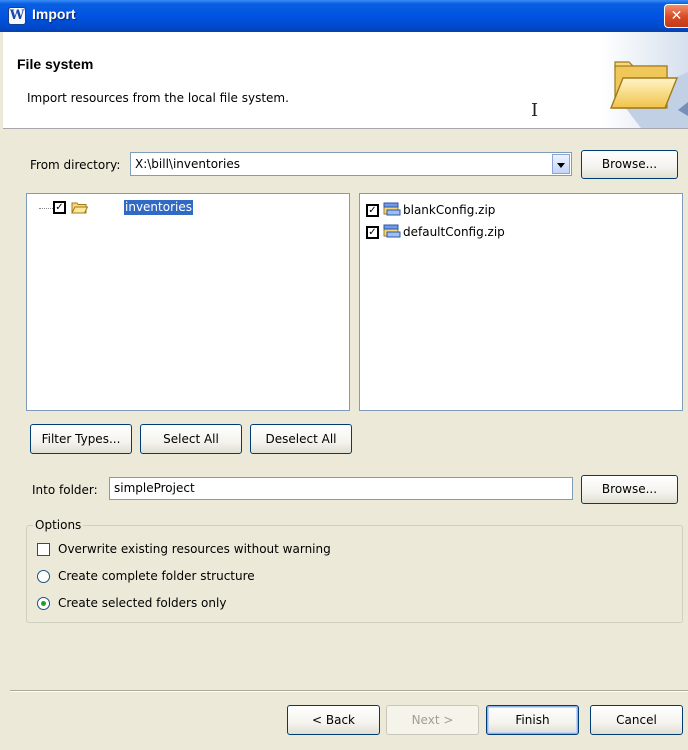 This screenshot has width=688, height=750. Describe the element at coordinates (59, 207) in the screenshot. I see `tree-item-checkbox: ✓` at that location.